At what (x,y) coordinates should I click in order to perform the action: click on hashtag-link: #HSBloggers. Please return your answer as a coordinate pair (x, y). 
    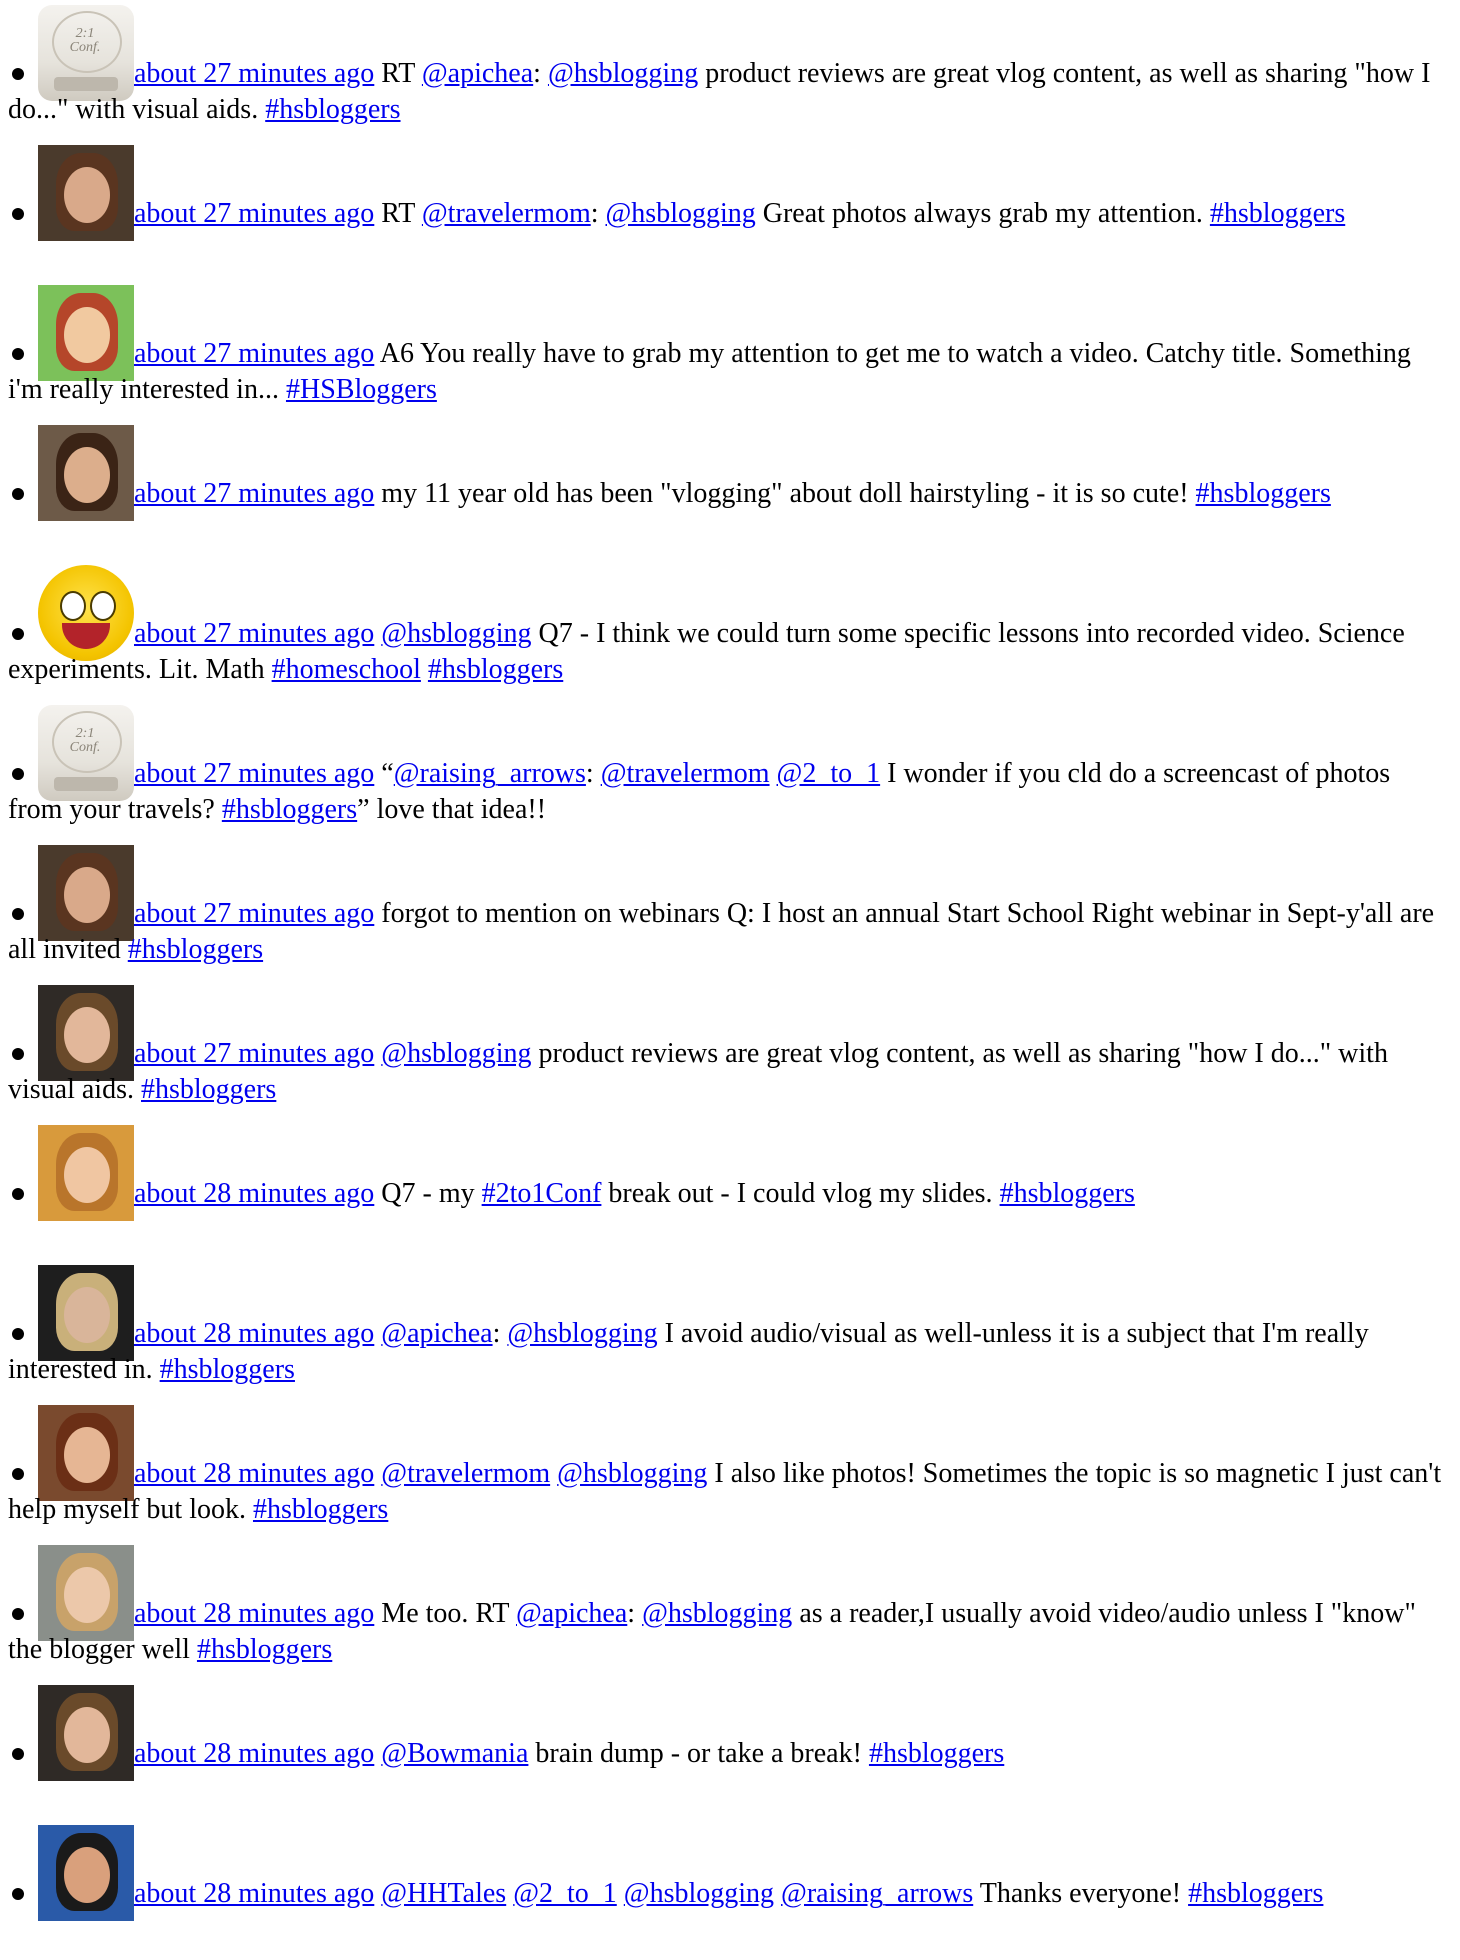
    Looking at the image, I should click on (361, 389).